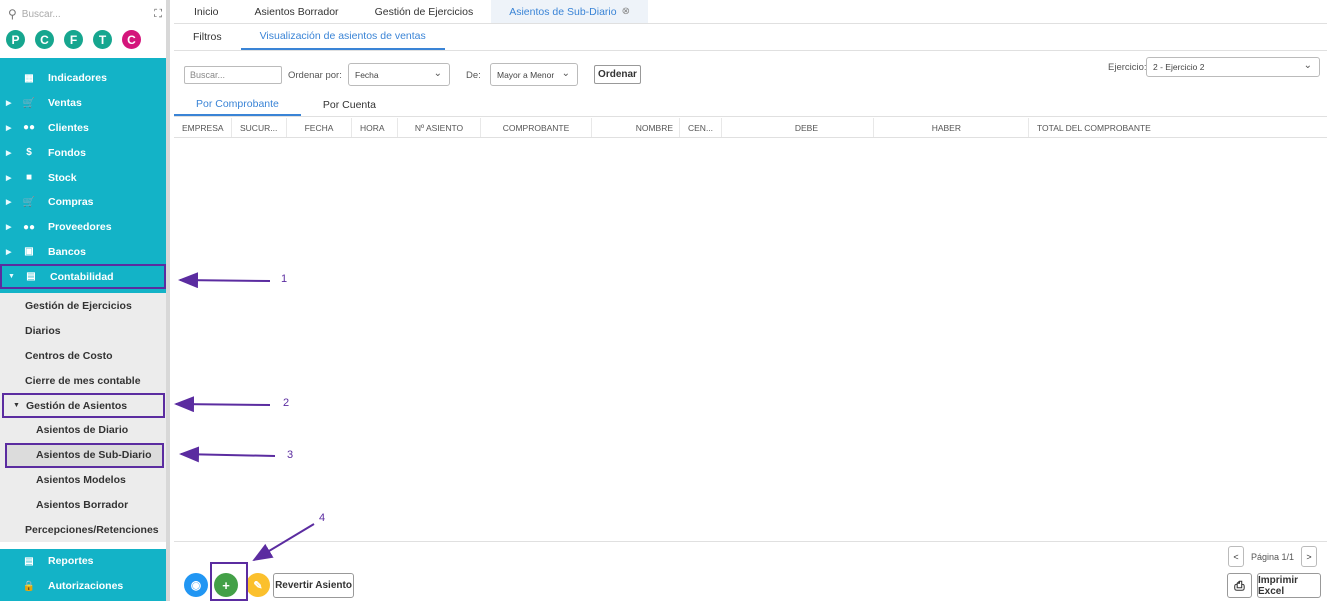 This screenshot has height=601, width=1327. I want to click on sidebar-item-contabilidad: ▼ ▤ Contabilidad, so click(83, 277).